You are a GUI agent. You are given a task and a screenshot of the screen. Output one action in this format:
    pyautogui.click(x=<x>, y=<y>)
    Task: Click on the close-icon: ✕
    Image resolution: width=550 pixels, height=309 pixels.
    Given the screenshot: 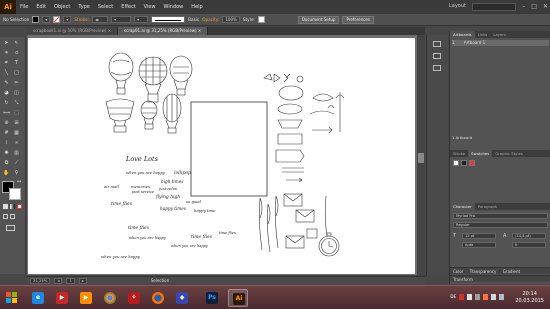 What is the action you would take?
    pyautogui.click(x=545, y=7)
    